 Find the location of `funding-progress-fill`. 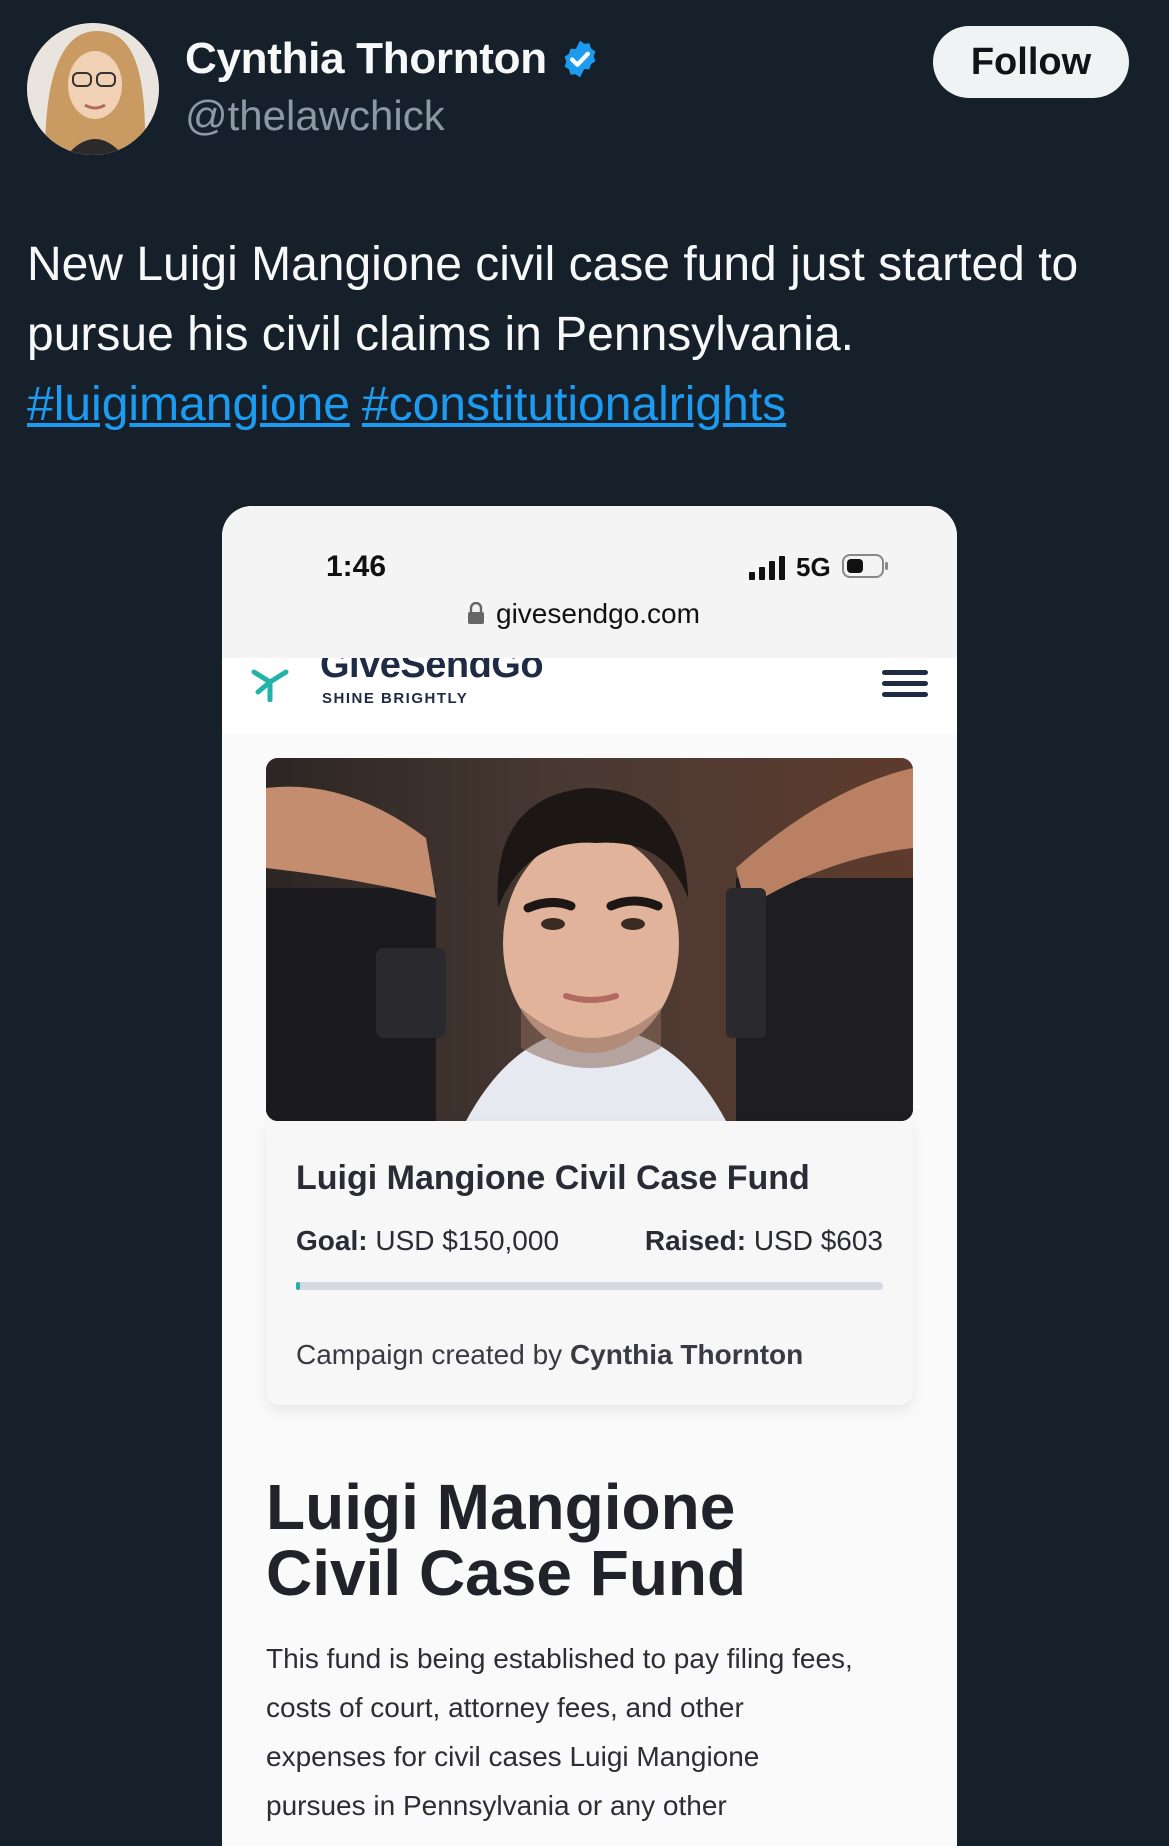

funding-progress-fill is located at coordinates (298, 1286).